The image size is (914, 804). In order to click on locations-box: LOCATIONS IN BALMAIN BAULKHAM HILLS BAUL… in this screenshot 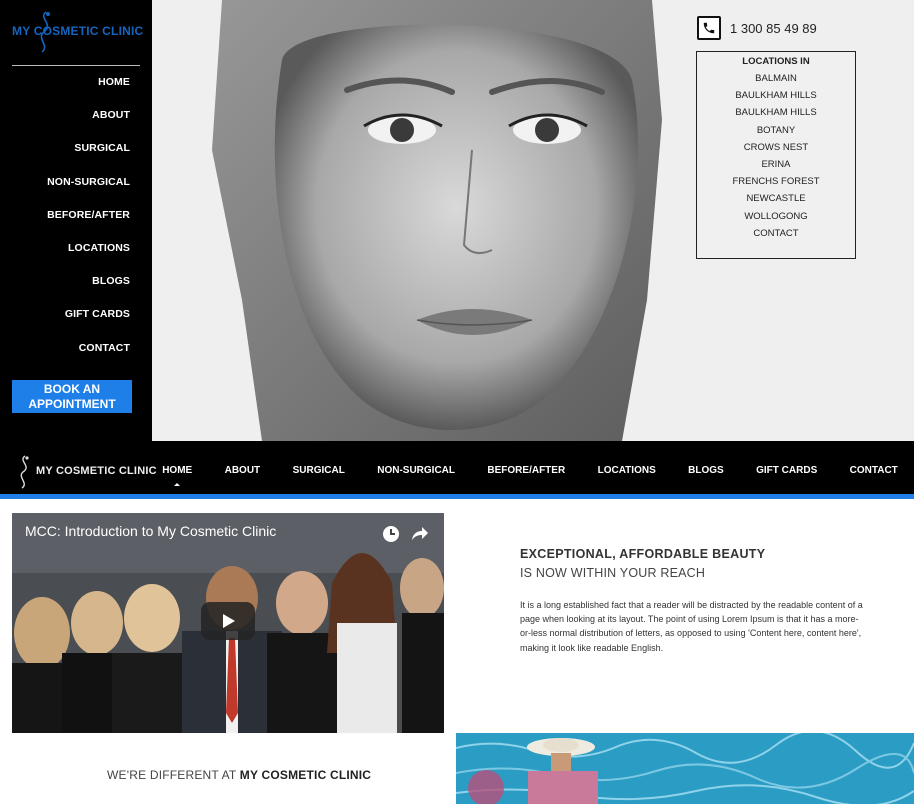, I will do `click(776, 155)`.